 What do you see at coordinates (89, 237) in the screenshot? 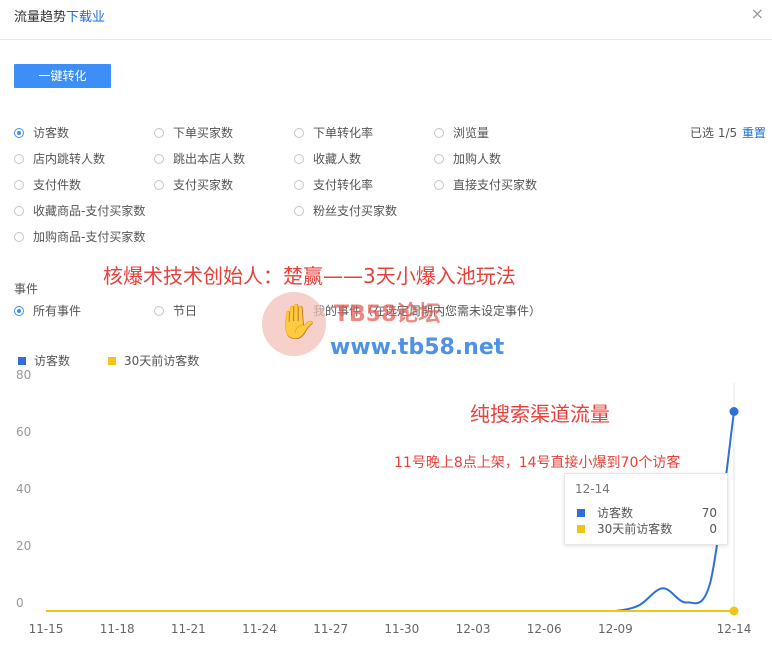
I see `metric-option-label: 加购商品-支付买家数` at bounding box center [89, 237].